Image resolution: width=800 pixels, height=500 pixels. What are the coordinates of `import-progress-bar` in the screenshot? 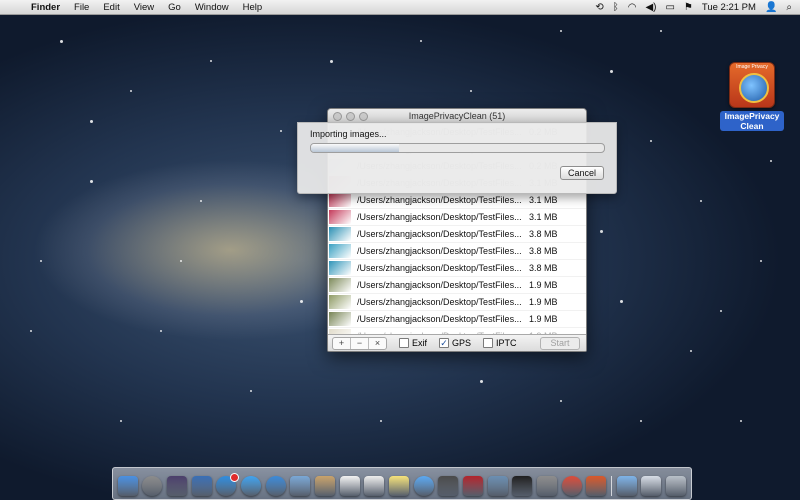 It's located at (457, 148).